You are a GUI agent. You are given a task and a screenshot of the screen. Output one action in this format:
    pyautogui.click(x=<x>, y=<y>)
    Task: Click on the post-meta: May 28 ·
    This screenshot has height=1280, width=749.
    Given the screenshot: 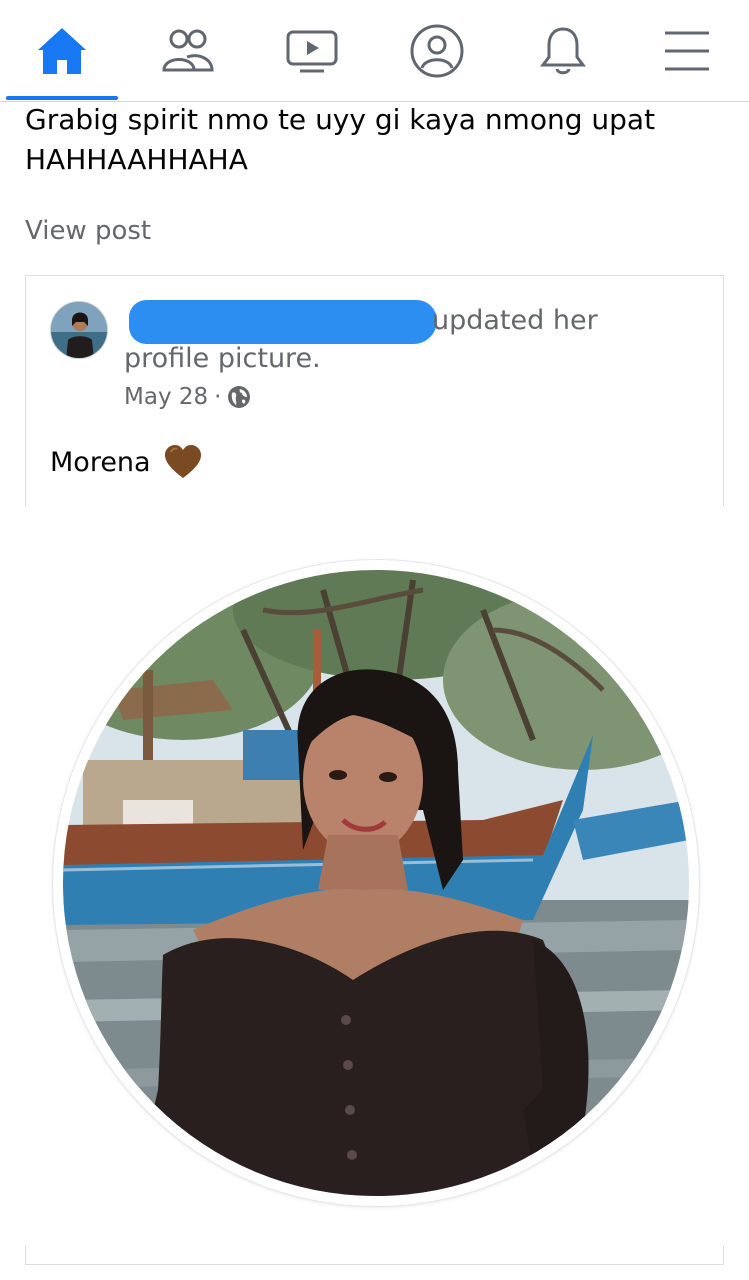 What is the action you would take?
    pyautogui.click(x=187, y=397)
    